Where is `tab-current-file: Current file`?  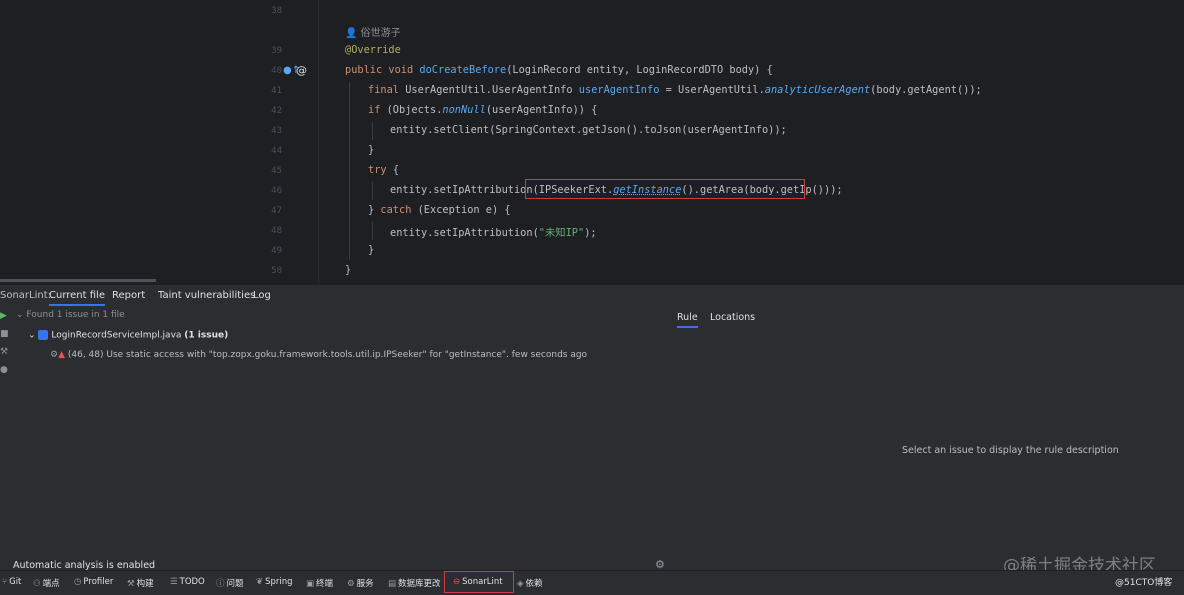 tab-current-file: Current file is located at coordinates (77, 298).